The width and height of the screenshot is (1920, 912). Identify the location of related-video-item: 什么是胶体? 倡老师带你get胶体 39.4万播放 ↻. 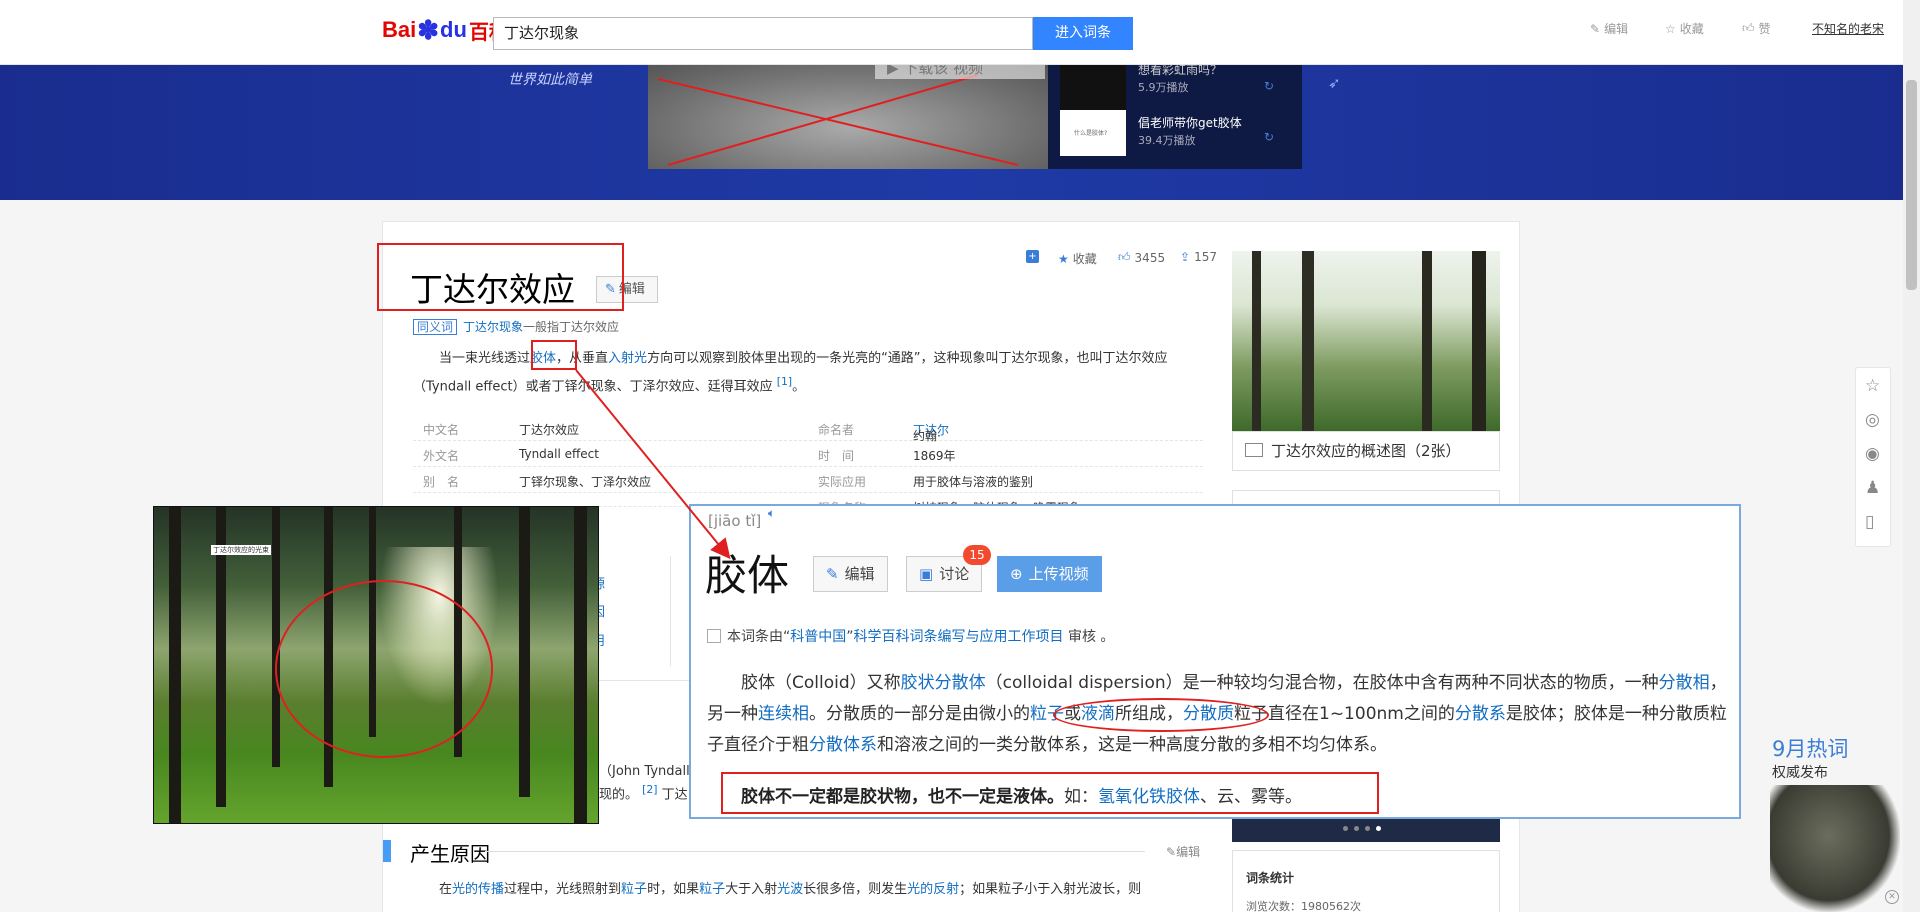
(1178, 135).